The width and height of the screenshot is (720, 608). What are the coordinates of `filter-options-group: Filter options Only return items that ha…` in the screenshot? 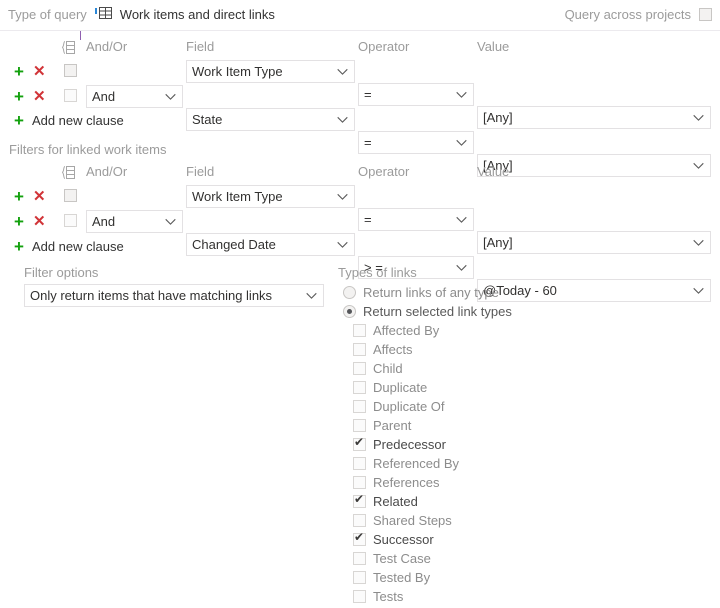 It's located at (174, 286).